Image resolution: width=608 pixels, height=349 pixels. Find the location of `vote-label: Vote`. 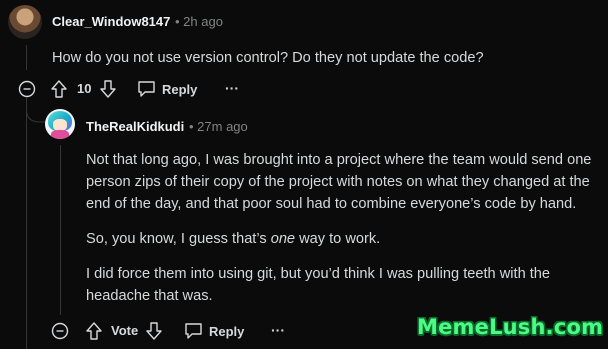

vote-label: Vote is located at coordinates (125, 330).